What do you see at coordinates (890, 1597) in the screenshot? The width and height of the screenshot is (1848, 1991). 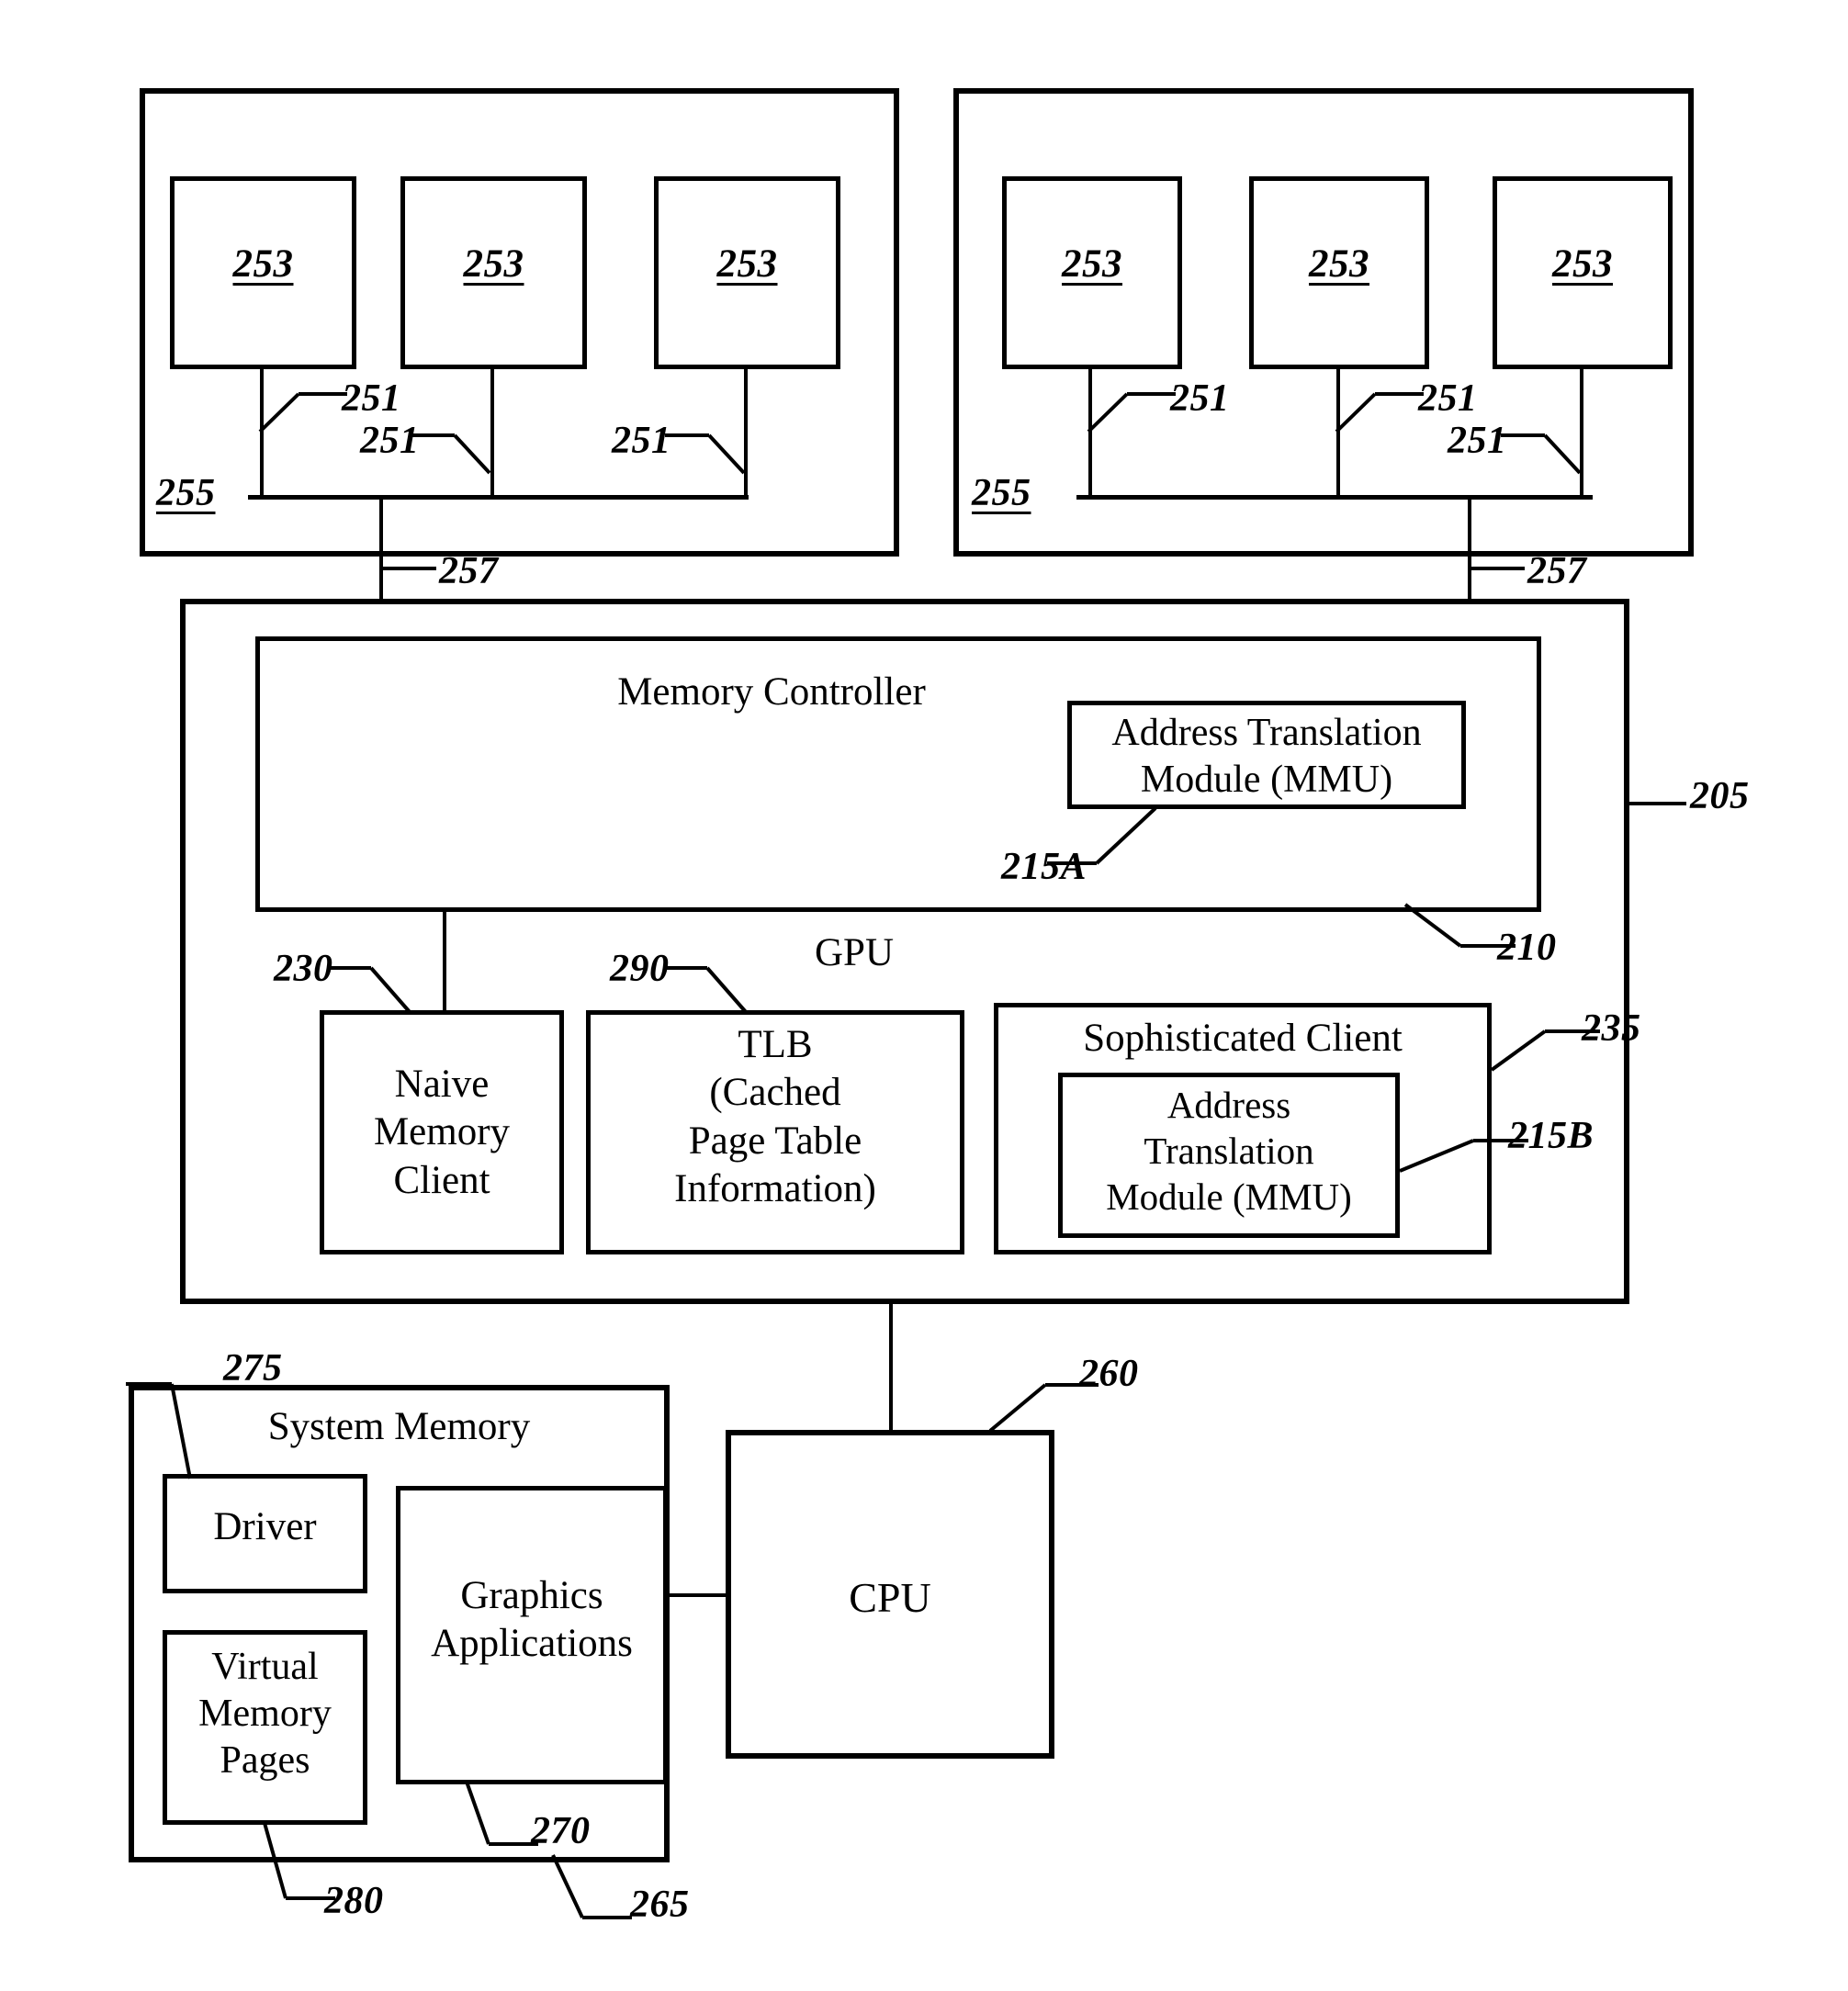 I see `cpu-label: CPU` at bounding box center [890, 1597].